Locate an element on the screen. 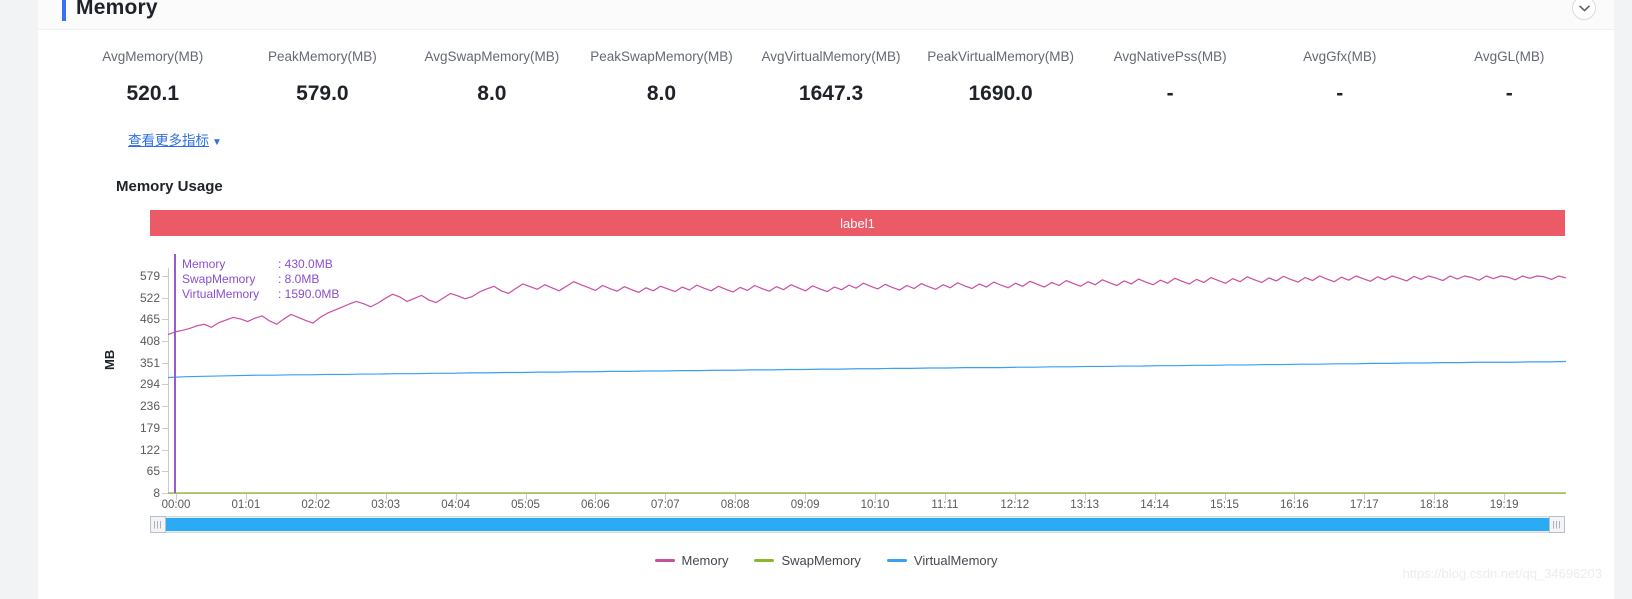 Image resolution: width=1632 pixels, height=599 pixels. tooltip-row: SwapMemory : 8.0MB is located at coordinates (260, 279).